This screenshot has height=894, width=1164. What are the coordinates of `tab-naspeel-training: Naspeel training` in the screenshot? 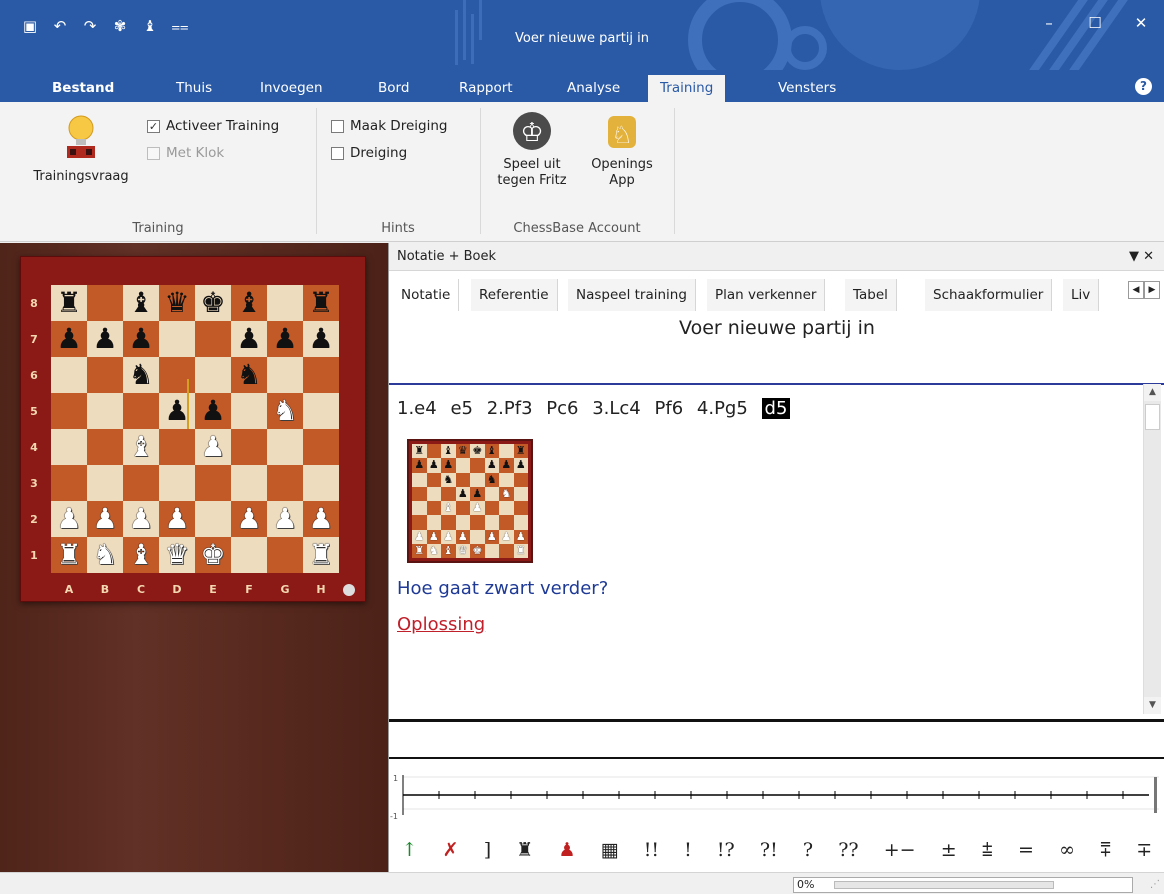 It's located at (632, 295).